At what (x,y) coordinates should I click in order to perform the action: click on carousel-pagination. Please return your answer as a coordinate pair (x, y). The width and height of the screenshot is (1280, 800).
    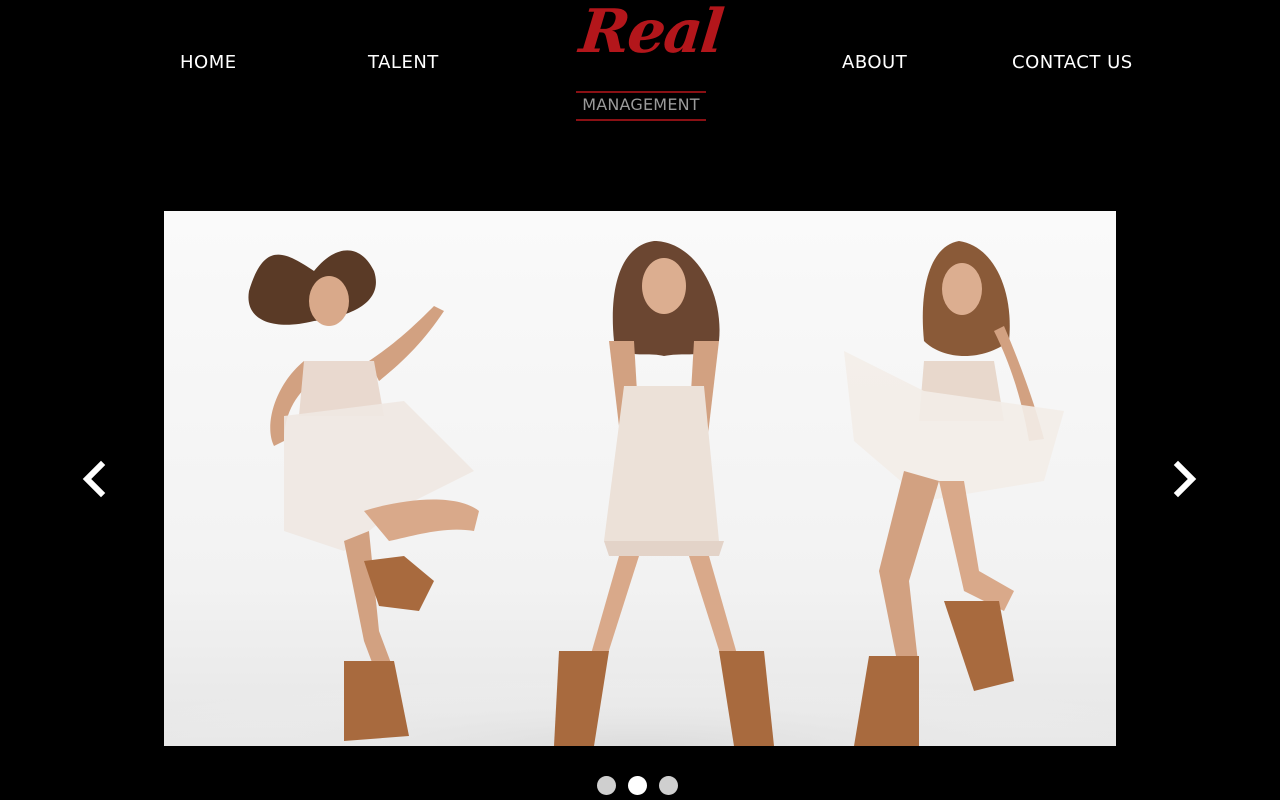
    Looking at the image, I should click on (637, 785).